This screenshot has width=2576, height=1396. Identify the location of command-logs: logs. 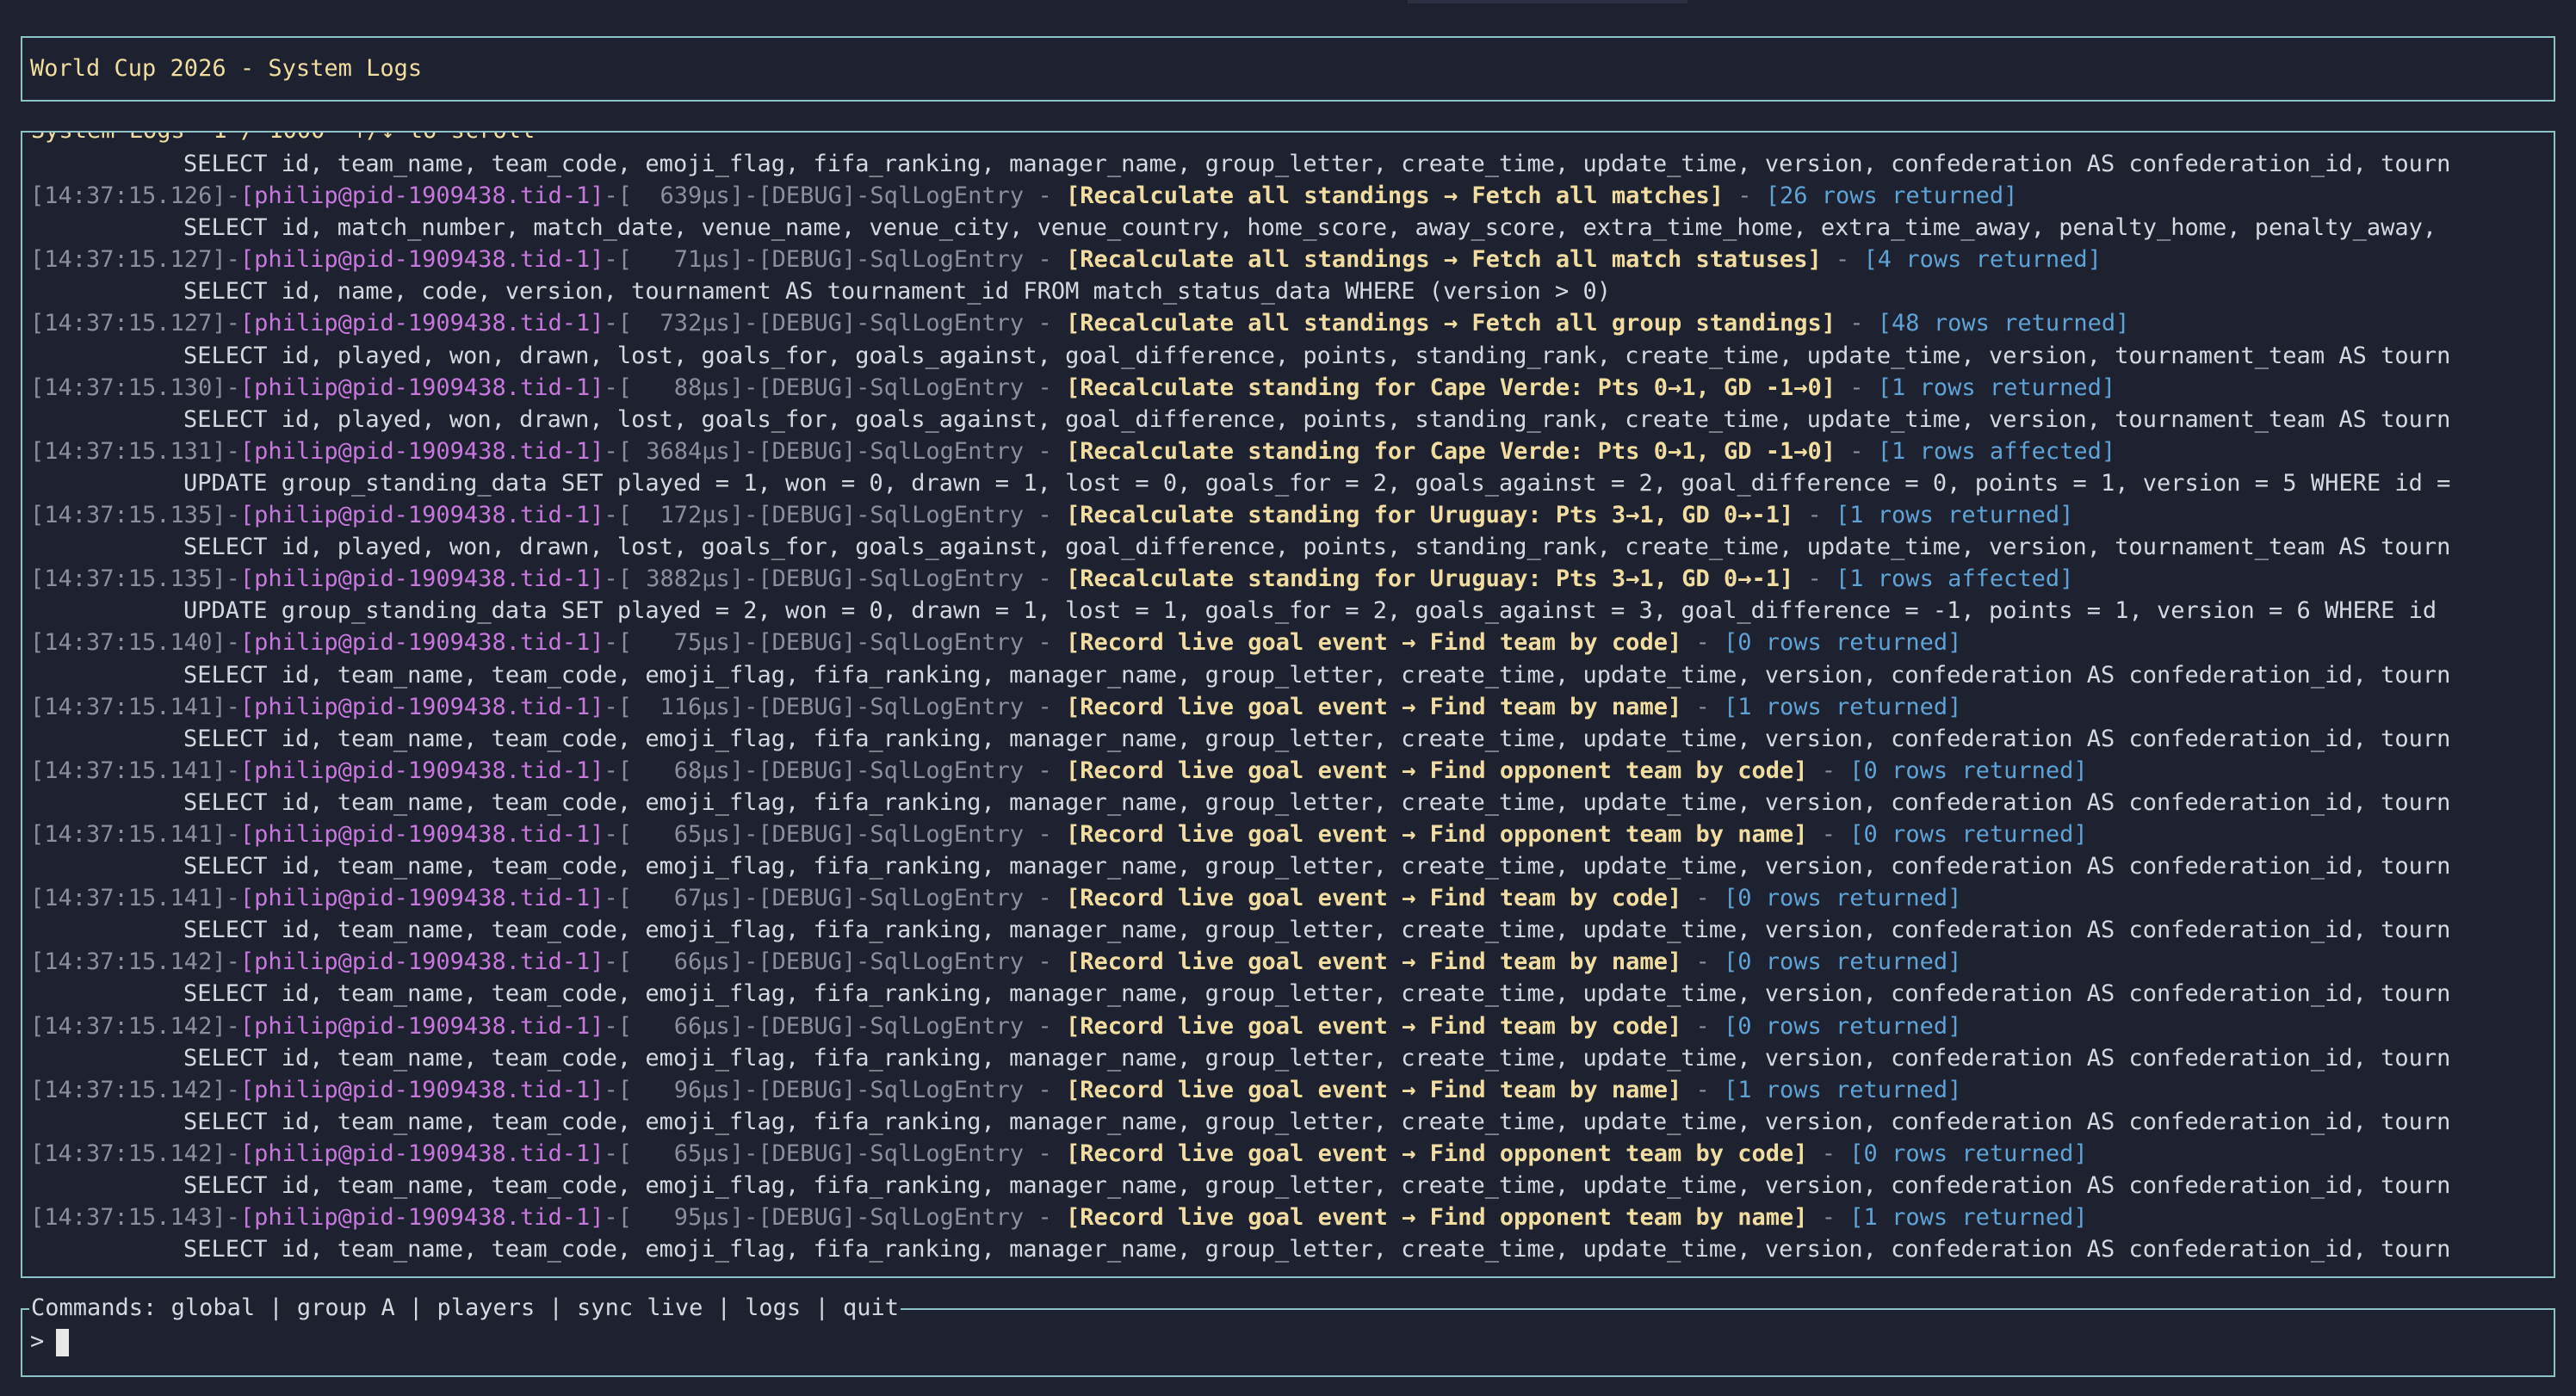
(773, 1307).